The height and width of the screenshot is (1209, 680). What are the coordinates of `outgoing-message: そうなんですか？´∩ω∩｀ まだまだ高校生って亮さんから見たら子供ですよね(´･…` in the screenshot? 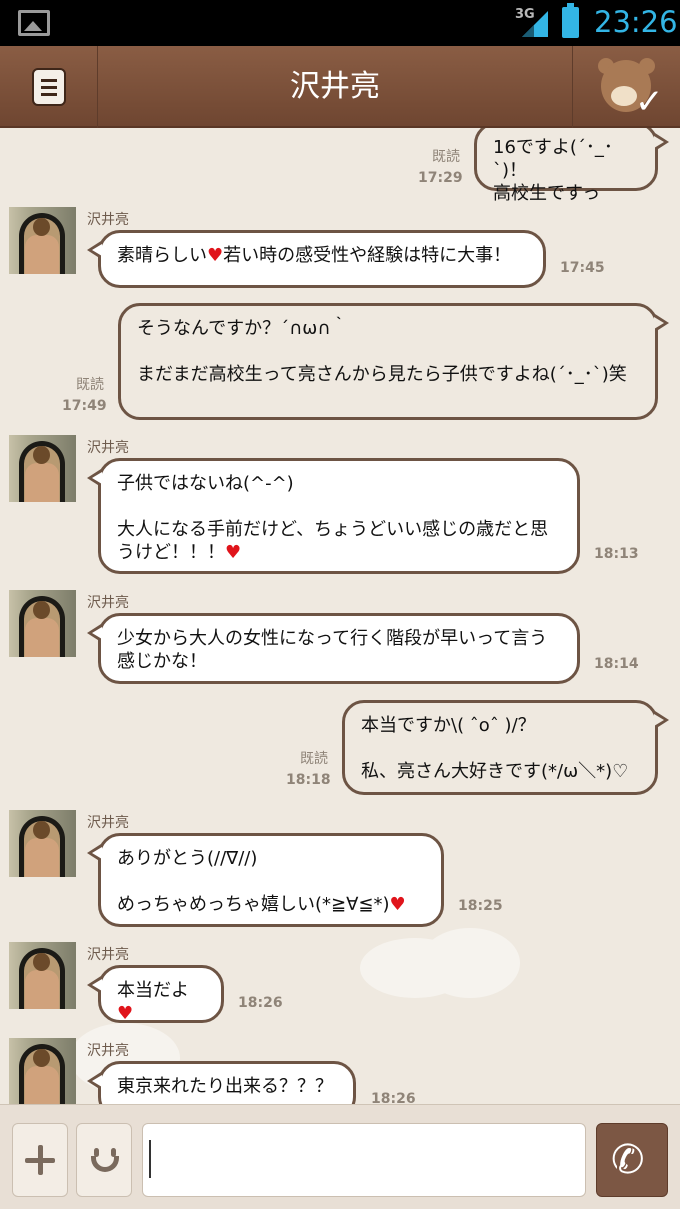 It's located at (393, 361).